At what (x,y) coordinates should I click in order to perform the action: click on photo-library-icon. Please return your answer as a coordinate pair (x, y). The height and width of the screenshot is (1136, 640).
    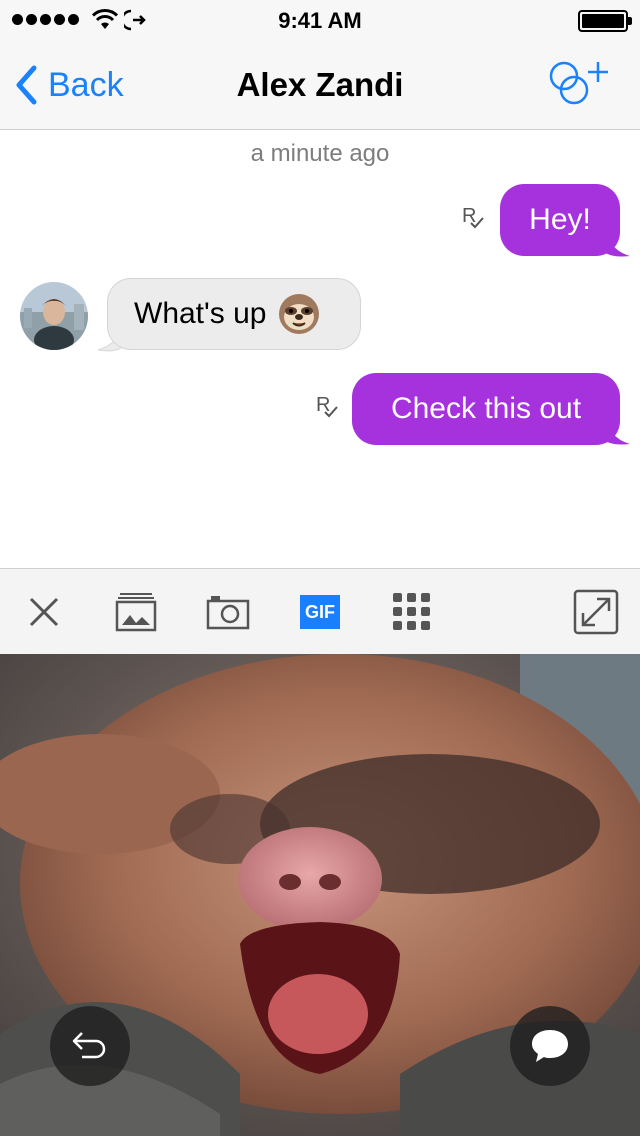
    Looking at the image, I should click on (136, 612).